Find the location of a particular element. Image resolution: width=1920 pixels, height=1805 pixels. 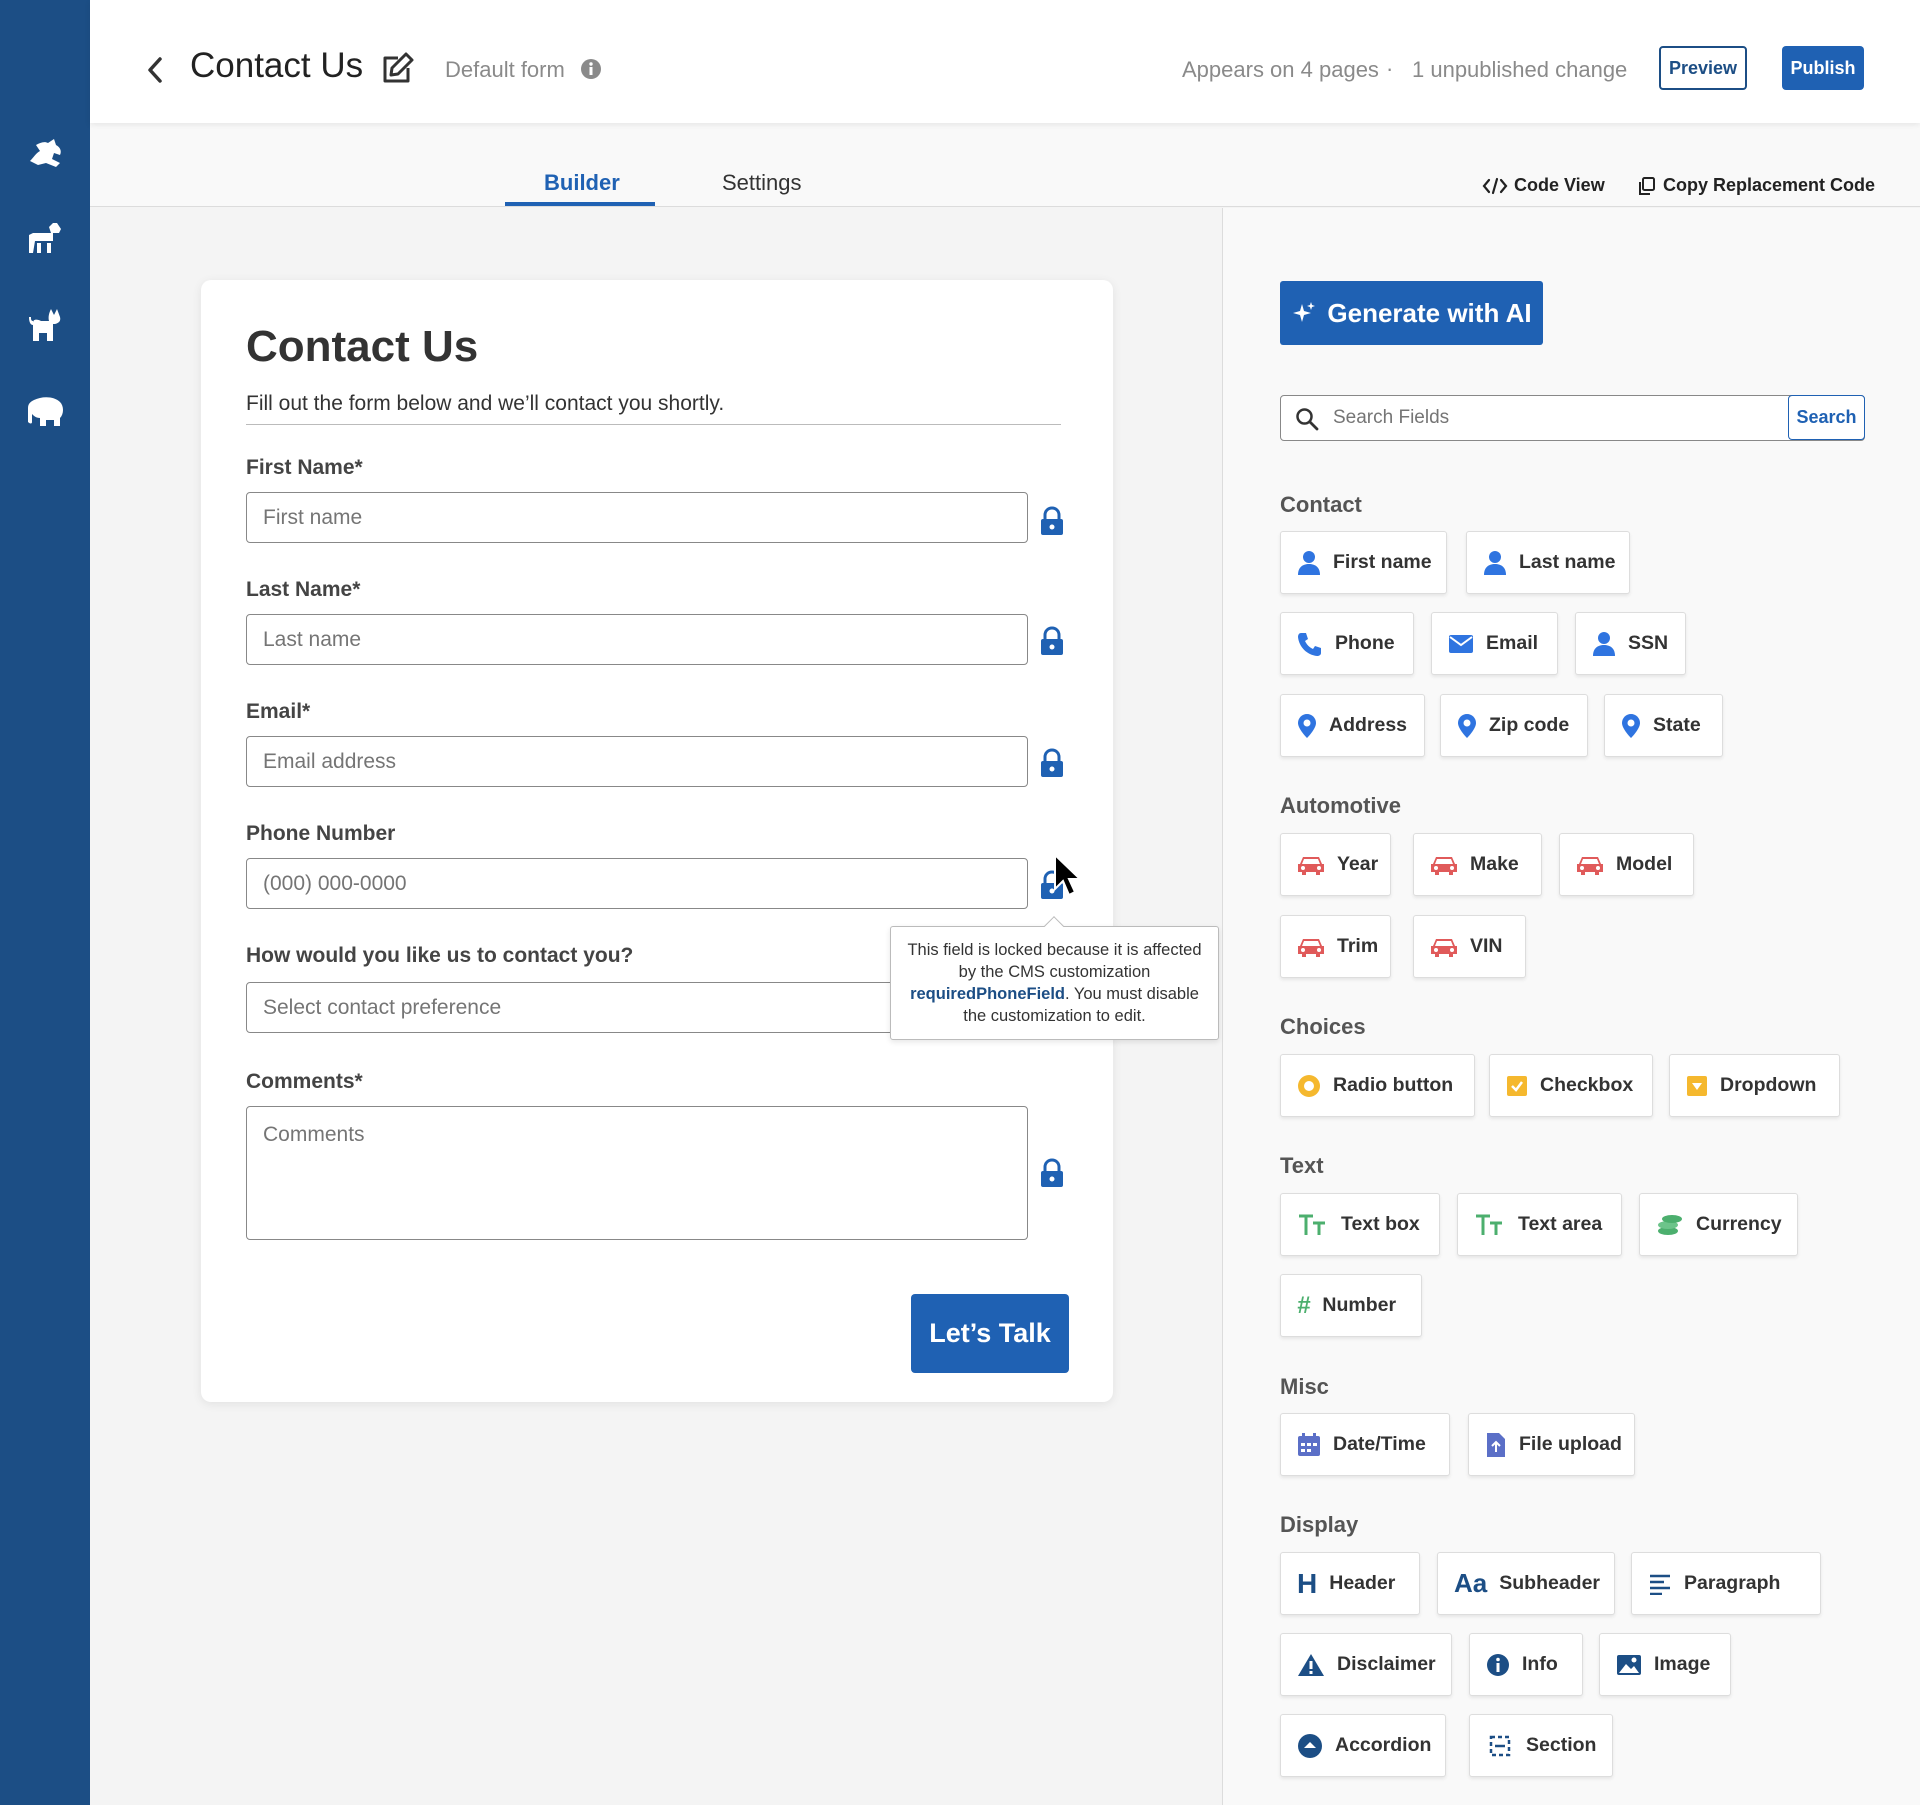

chip-vin: VIN is located at coordinates (1469, 946).